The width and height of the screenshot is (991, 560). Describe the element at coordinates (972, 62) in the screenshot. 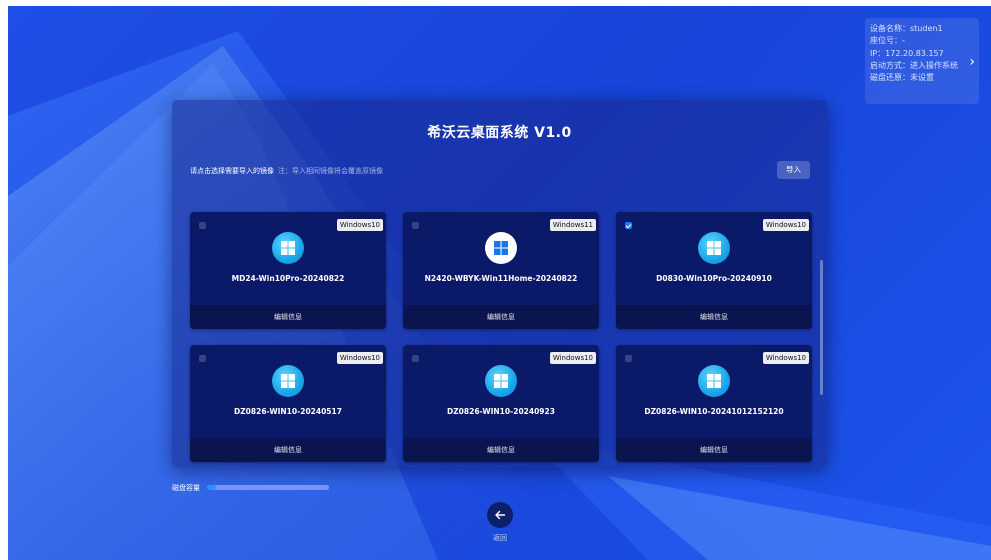

I see `chevron-right-icon: ›` at that location.